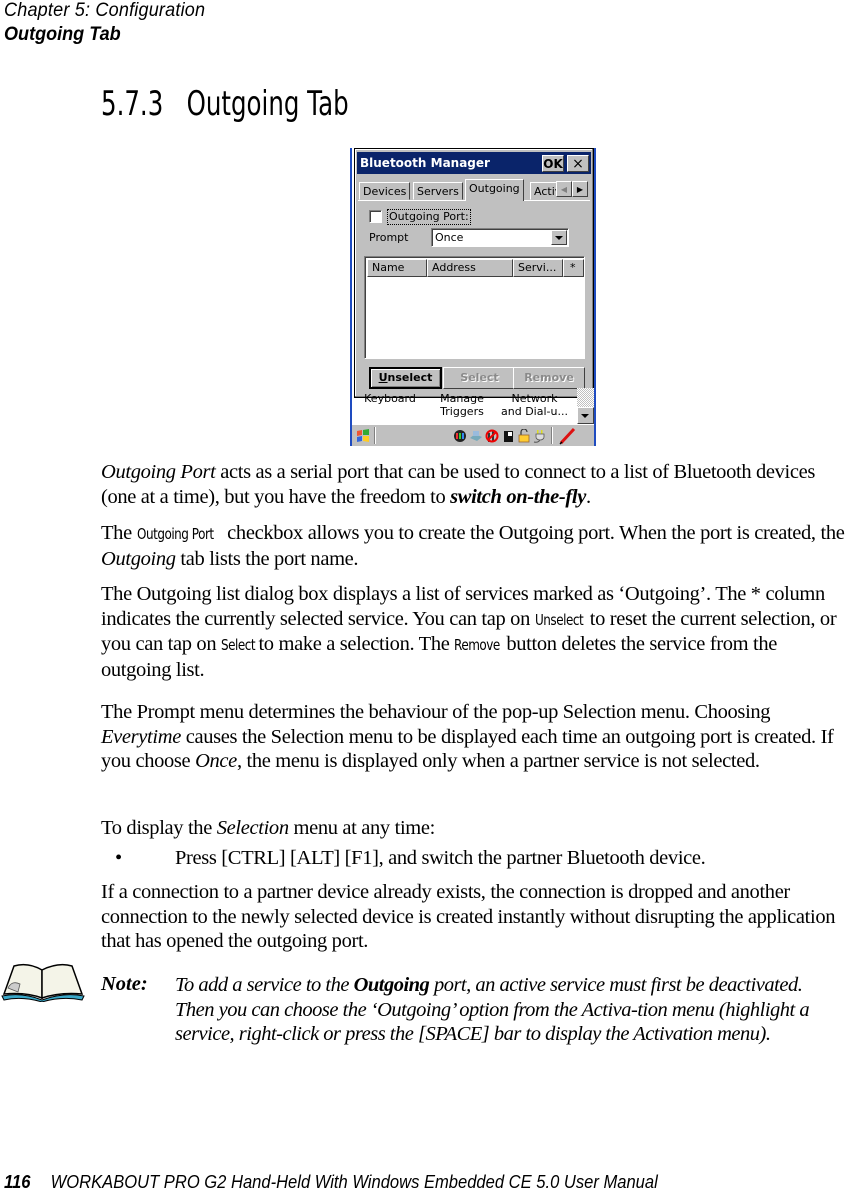 The image size is (845, 1193). What do you see at coordinates (477, 645) in the screenshot?
I see `ui-term-remove: Remove` at bounding box center [477, 645].